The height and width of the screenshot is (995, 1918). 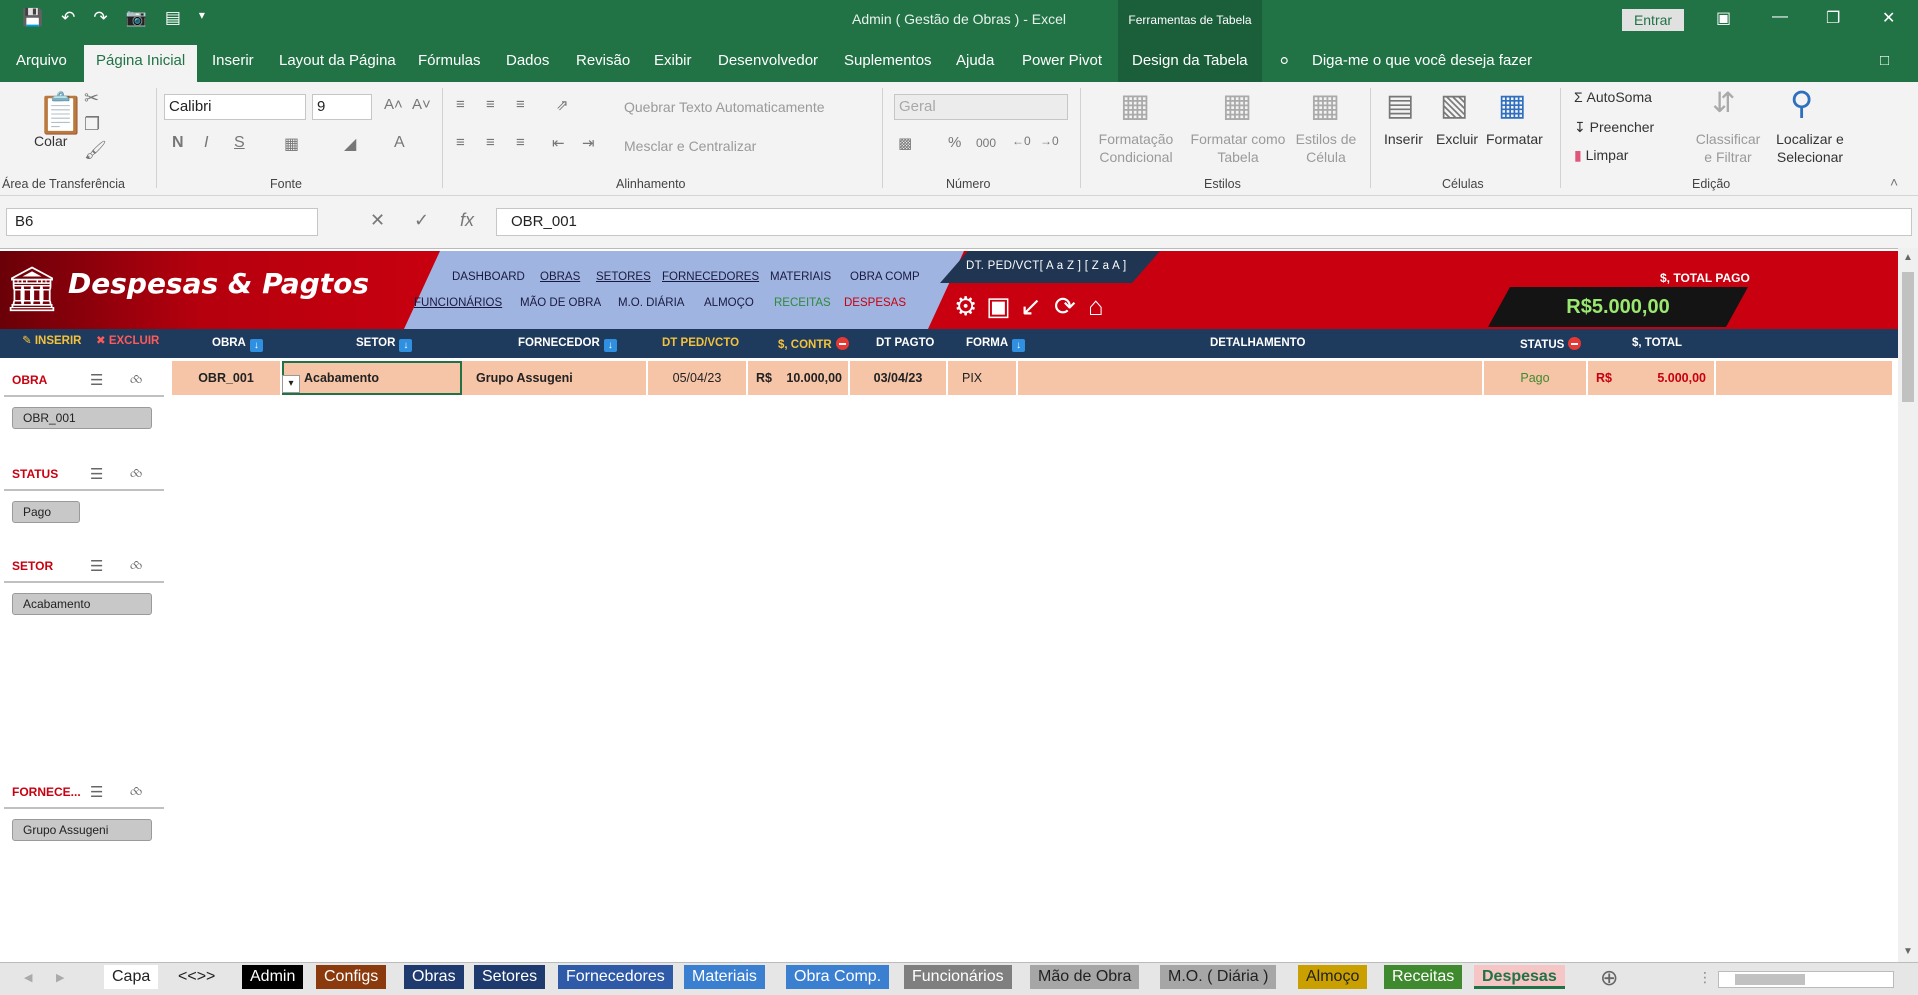 I want to click on slicer-setor-item: Acabamento, so click(x=82, y=604).